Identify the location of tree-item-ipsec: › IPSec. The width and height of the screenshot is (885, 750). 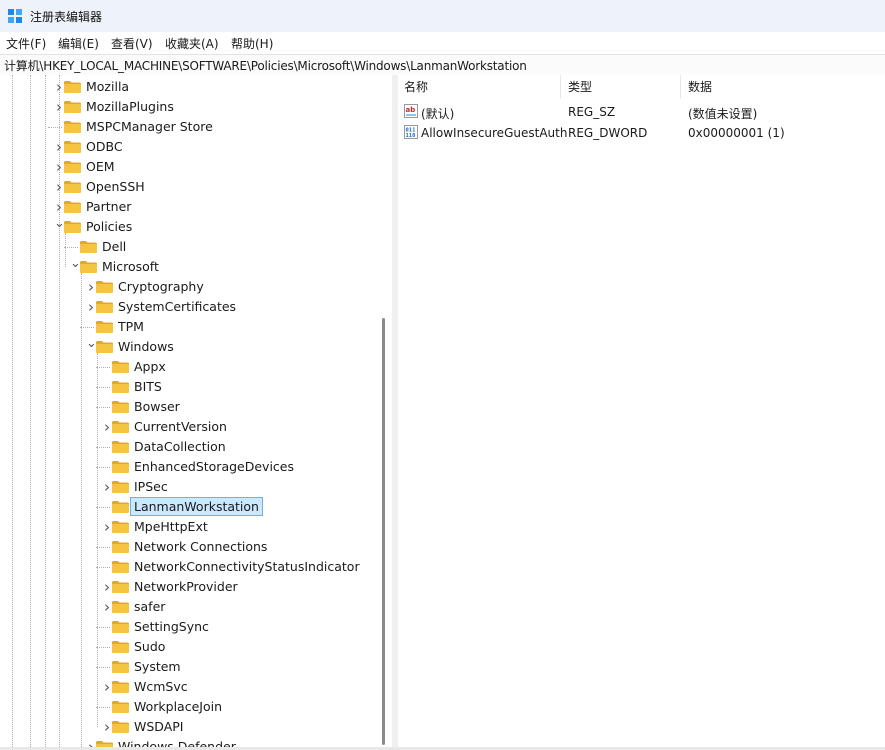
(236, 487).